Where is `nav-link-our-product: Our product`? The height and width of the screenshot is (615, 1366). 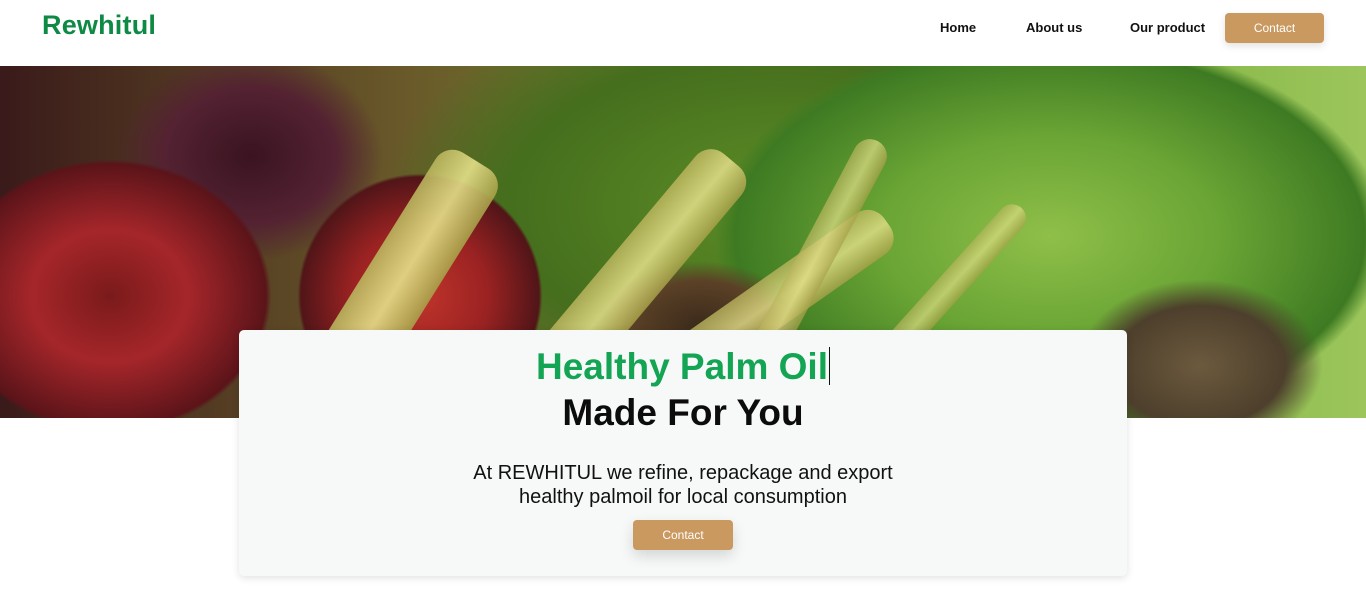
nav-link-our-product: Our product is located at coordinates (1167, 27).